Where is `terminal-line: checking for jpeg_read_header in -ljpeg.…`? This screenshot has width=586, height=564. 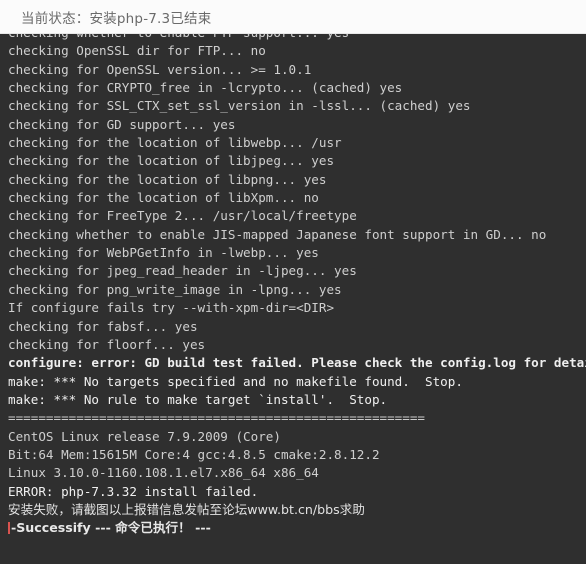 terminal-line: checking for jpeg_read_header in -ljpeg.… is located at coordinates (182, 271).